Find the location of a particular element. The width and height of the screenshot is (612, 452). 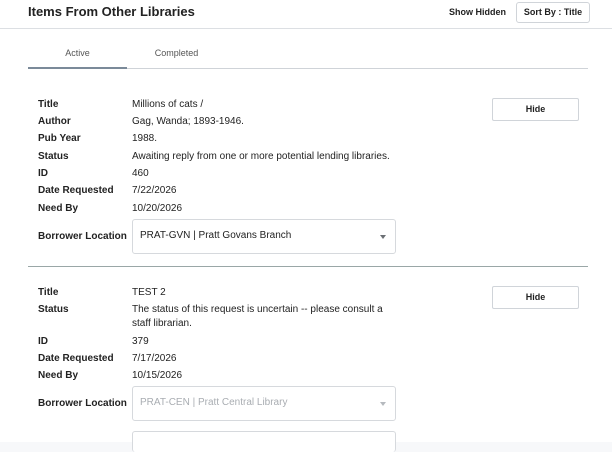

field-value: 10/15/2026 is located at coordinates (157, 375).